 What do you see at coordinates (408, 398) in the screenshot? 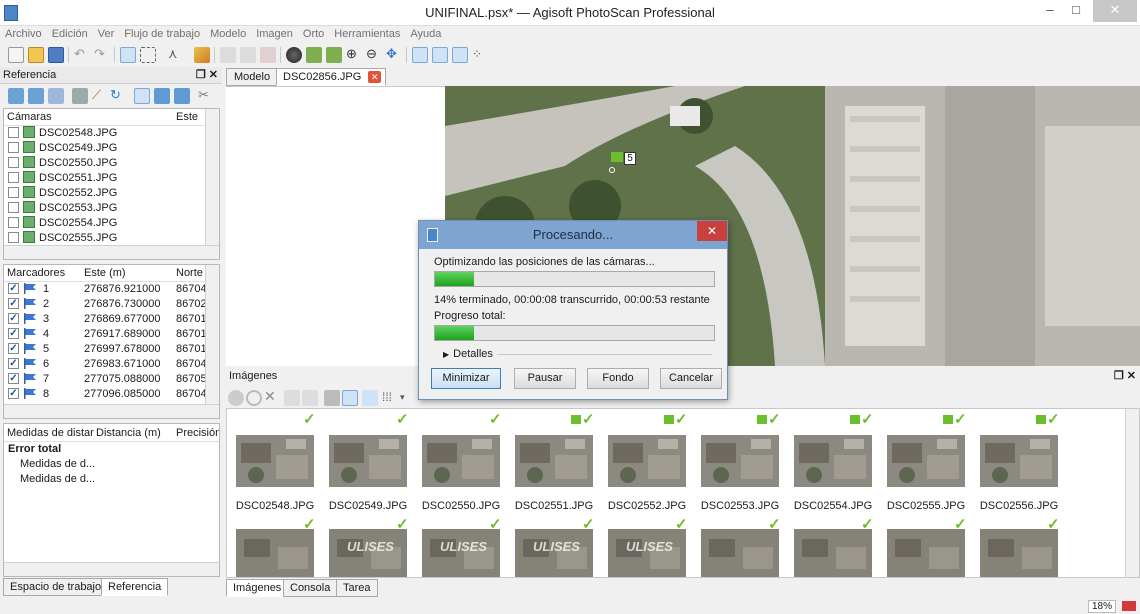
I see `chevron-down-icon: ▾` at bounding box center [408, 398].